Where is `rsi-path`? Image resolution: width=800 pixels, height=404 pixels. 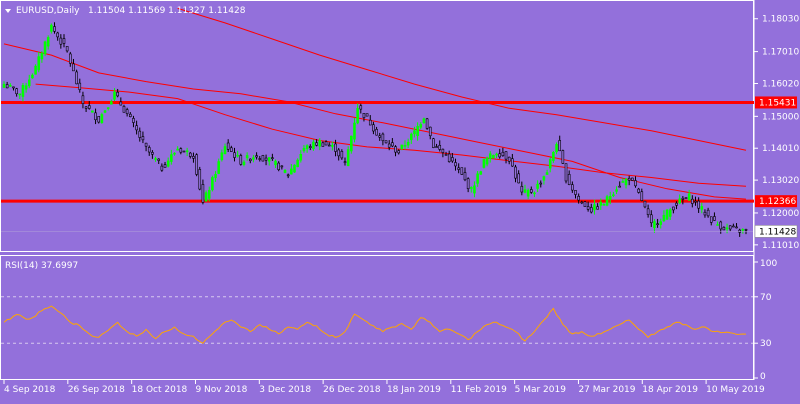 rsi-path is located at coordinates (375, 324).